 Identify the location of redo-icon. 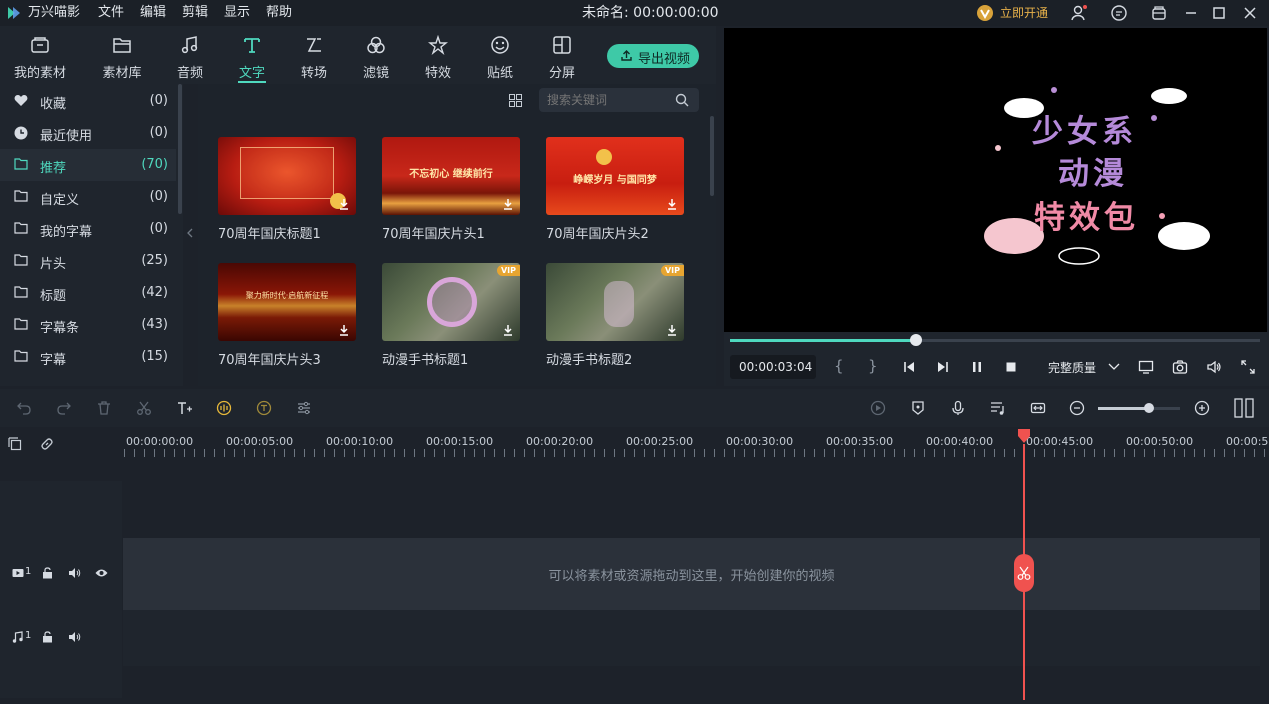
(64, 408).